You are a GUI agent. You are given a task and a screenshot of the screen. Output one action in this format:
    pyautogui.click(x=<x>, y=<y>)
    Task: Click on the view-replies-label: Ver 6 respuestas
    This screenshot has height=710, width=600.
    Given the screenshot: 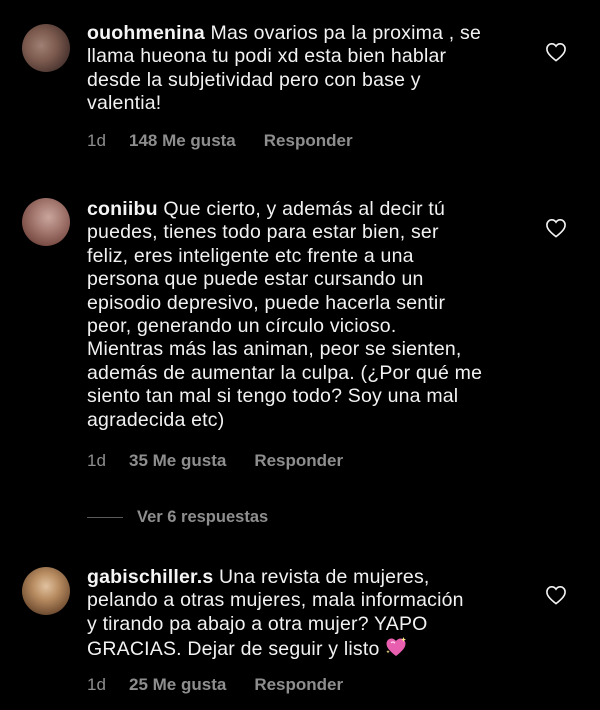 What is the action you would take?
    pyautogui.click(x=203, y=517)
    